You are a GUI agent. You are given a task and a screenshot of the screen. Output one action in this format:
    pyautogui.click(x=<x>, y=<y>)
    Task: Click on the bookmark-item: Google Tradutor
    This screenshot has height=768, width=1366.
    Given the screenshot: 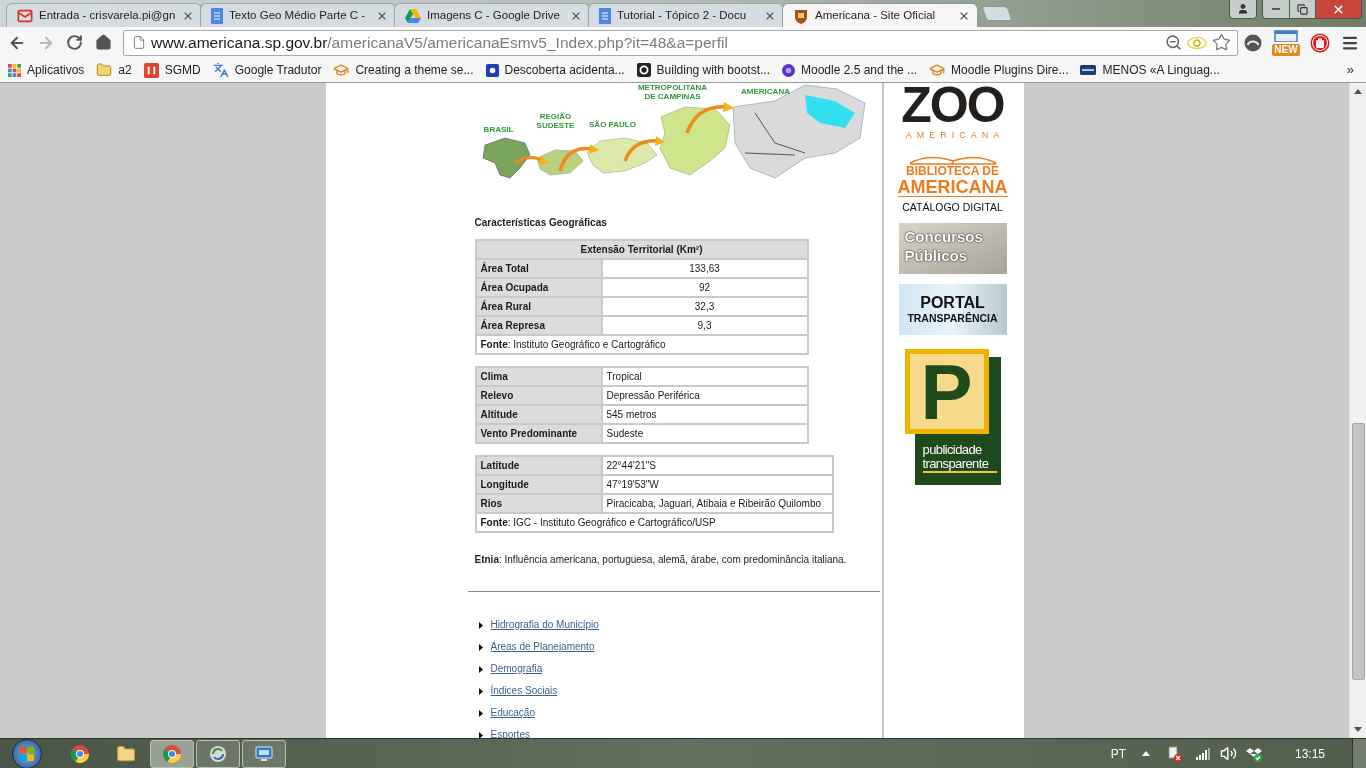 What is the action you would take?
    pyautogui.click(x=267, y=70)
    